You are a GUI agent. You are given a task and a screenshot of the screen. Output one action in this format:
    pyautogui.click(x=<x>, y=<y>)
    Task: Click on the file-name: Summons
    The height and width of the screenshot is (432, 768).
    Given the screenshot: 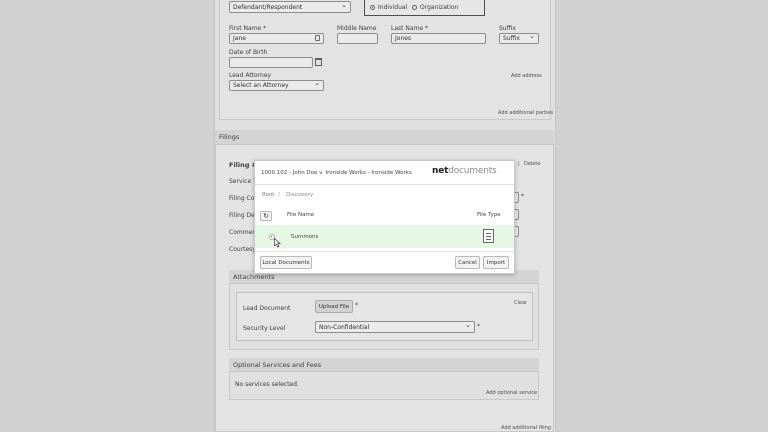 What is the action you would take?
    pyautogui.click(x=305, y=237)
    